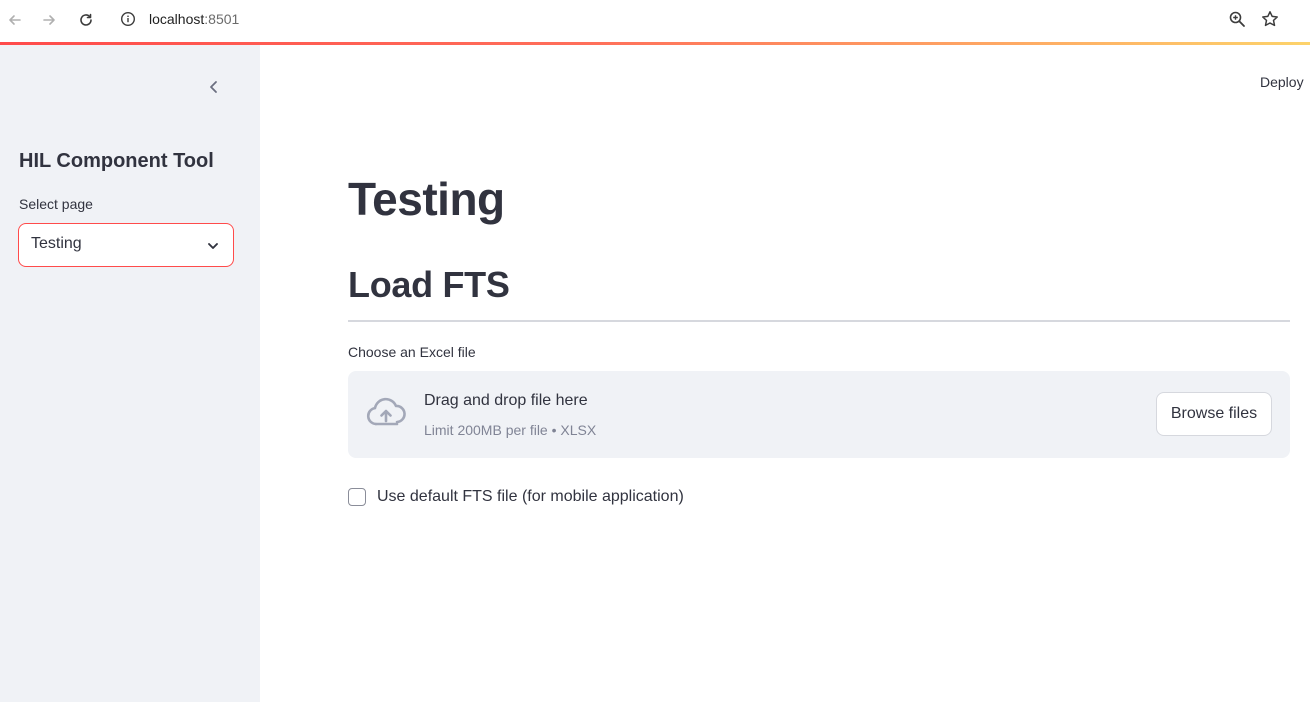  Describe the element at coordinates (1270, 19) in the screenshot. I see `star-icon` at that location.